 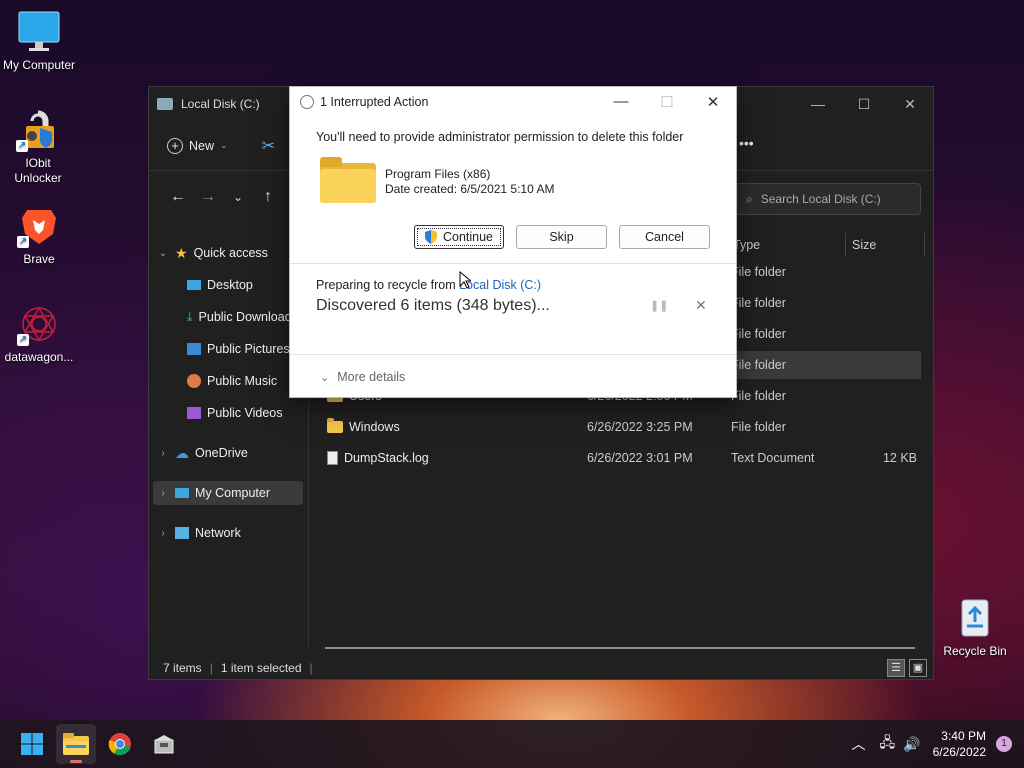 I want to click on nav-label: Network, so click(x=218, y=533).